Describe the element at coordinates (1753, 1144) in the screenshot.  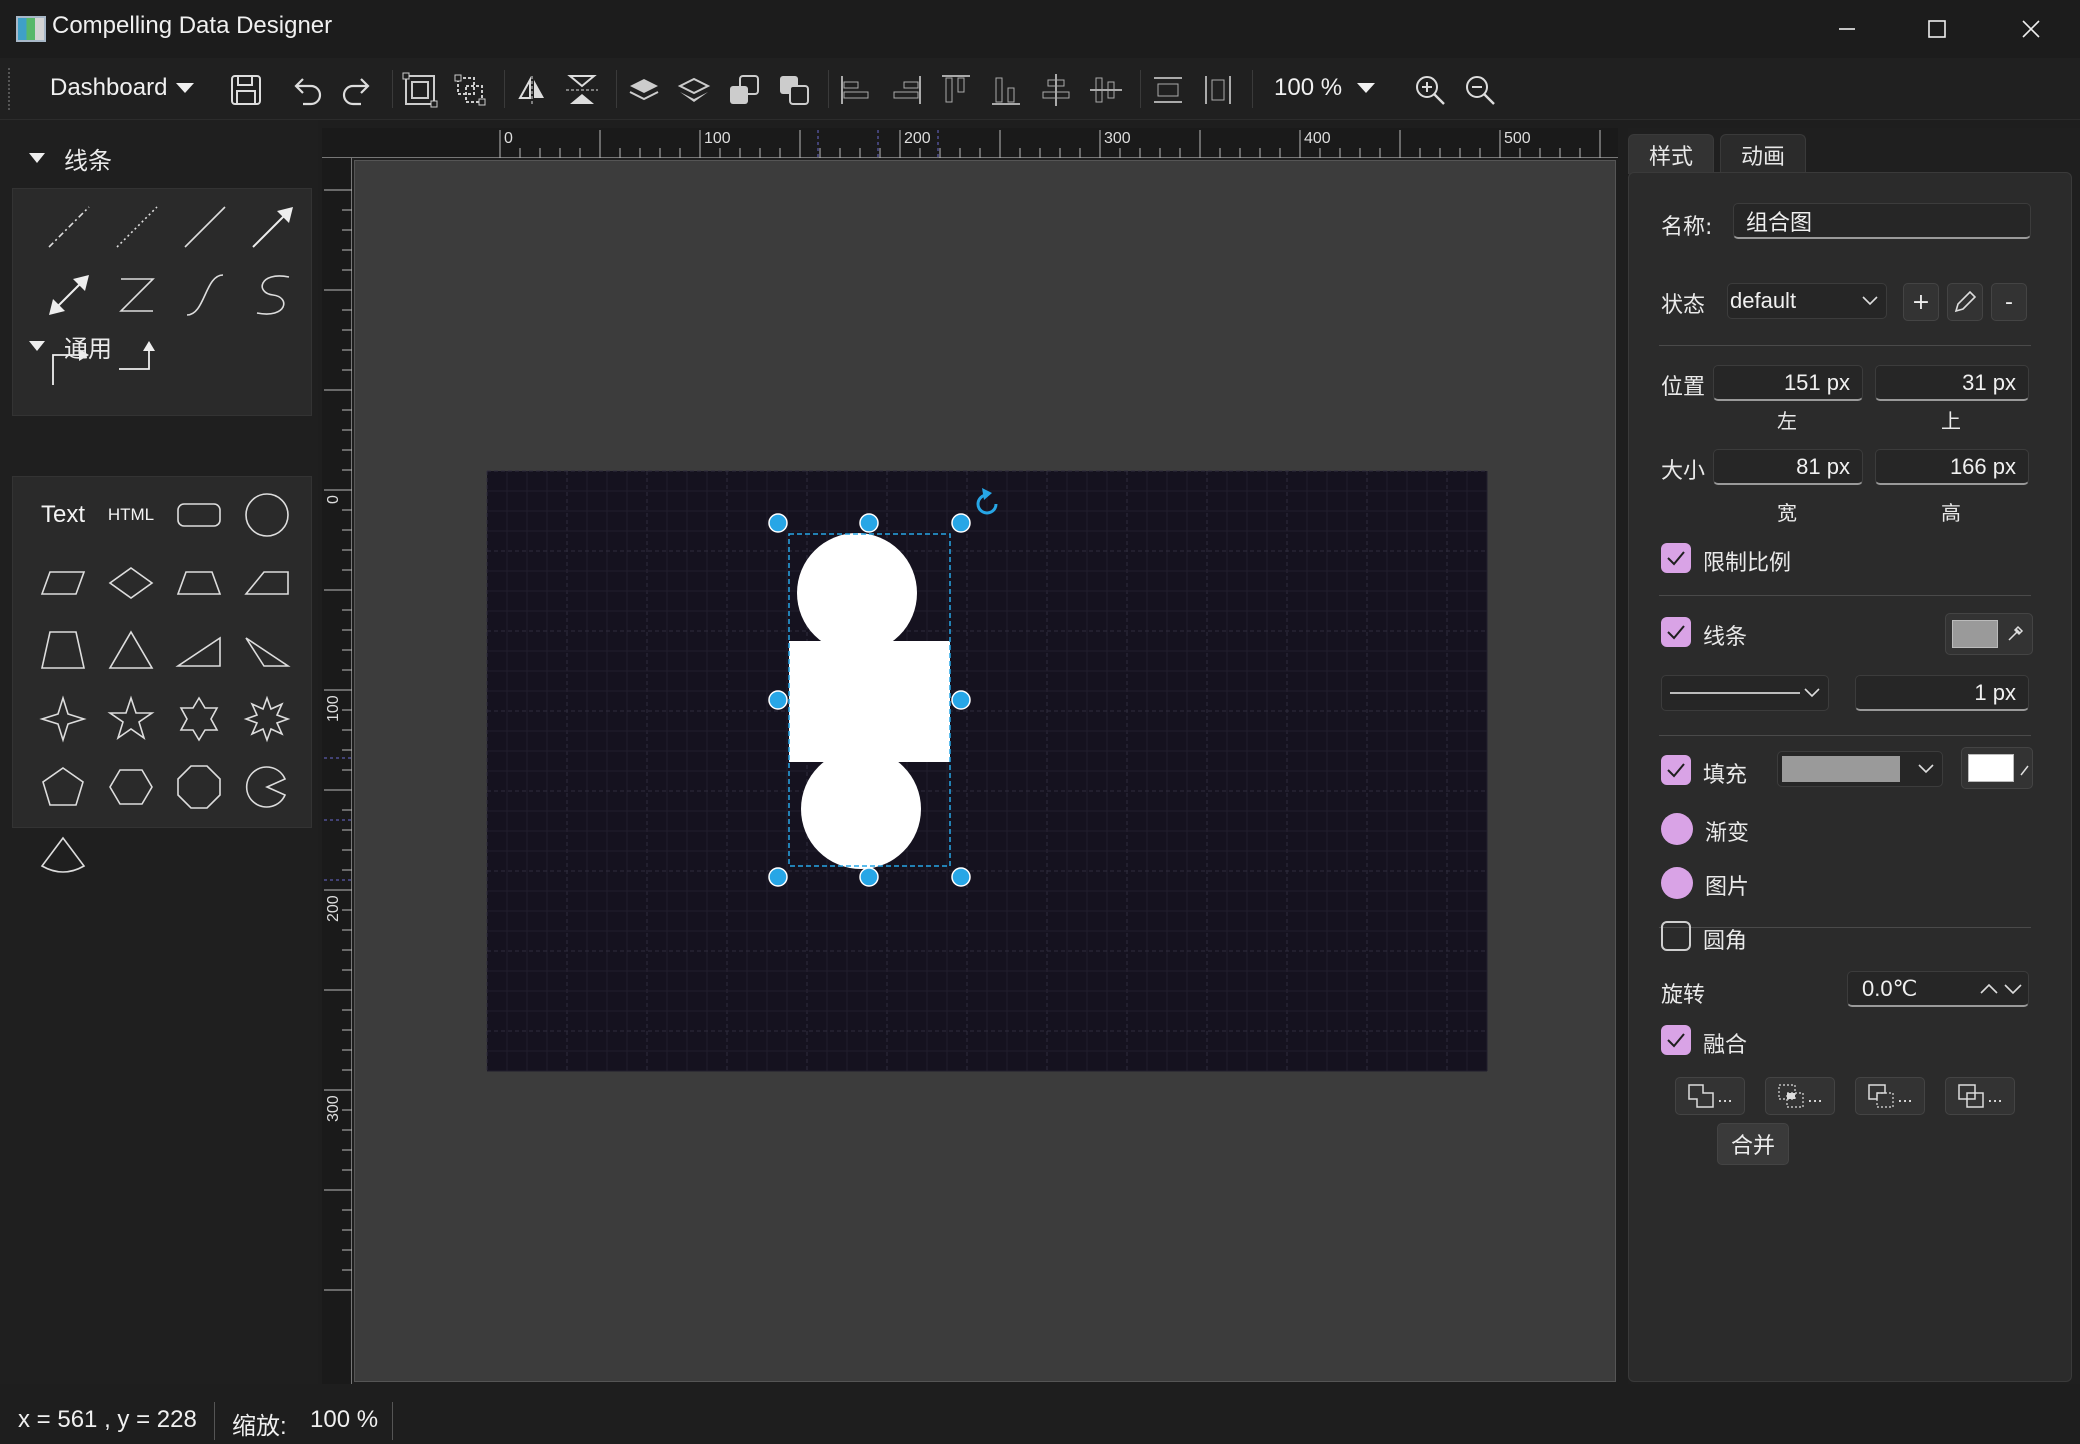
I see `merge-apply-button: 合并` at that location.